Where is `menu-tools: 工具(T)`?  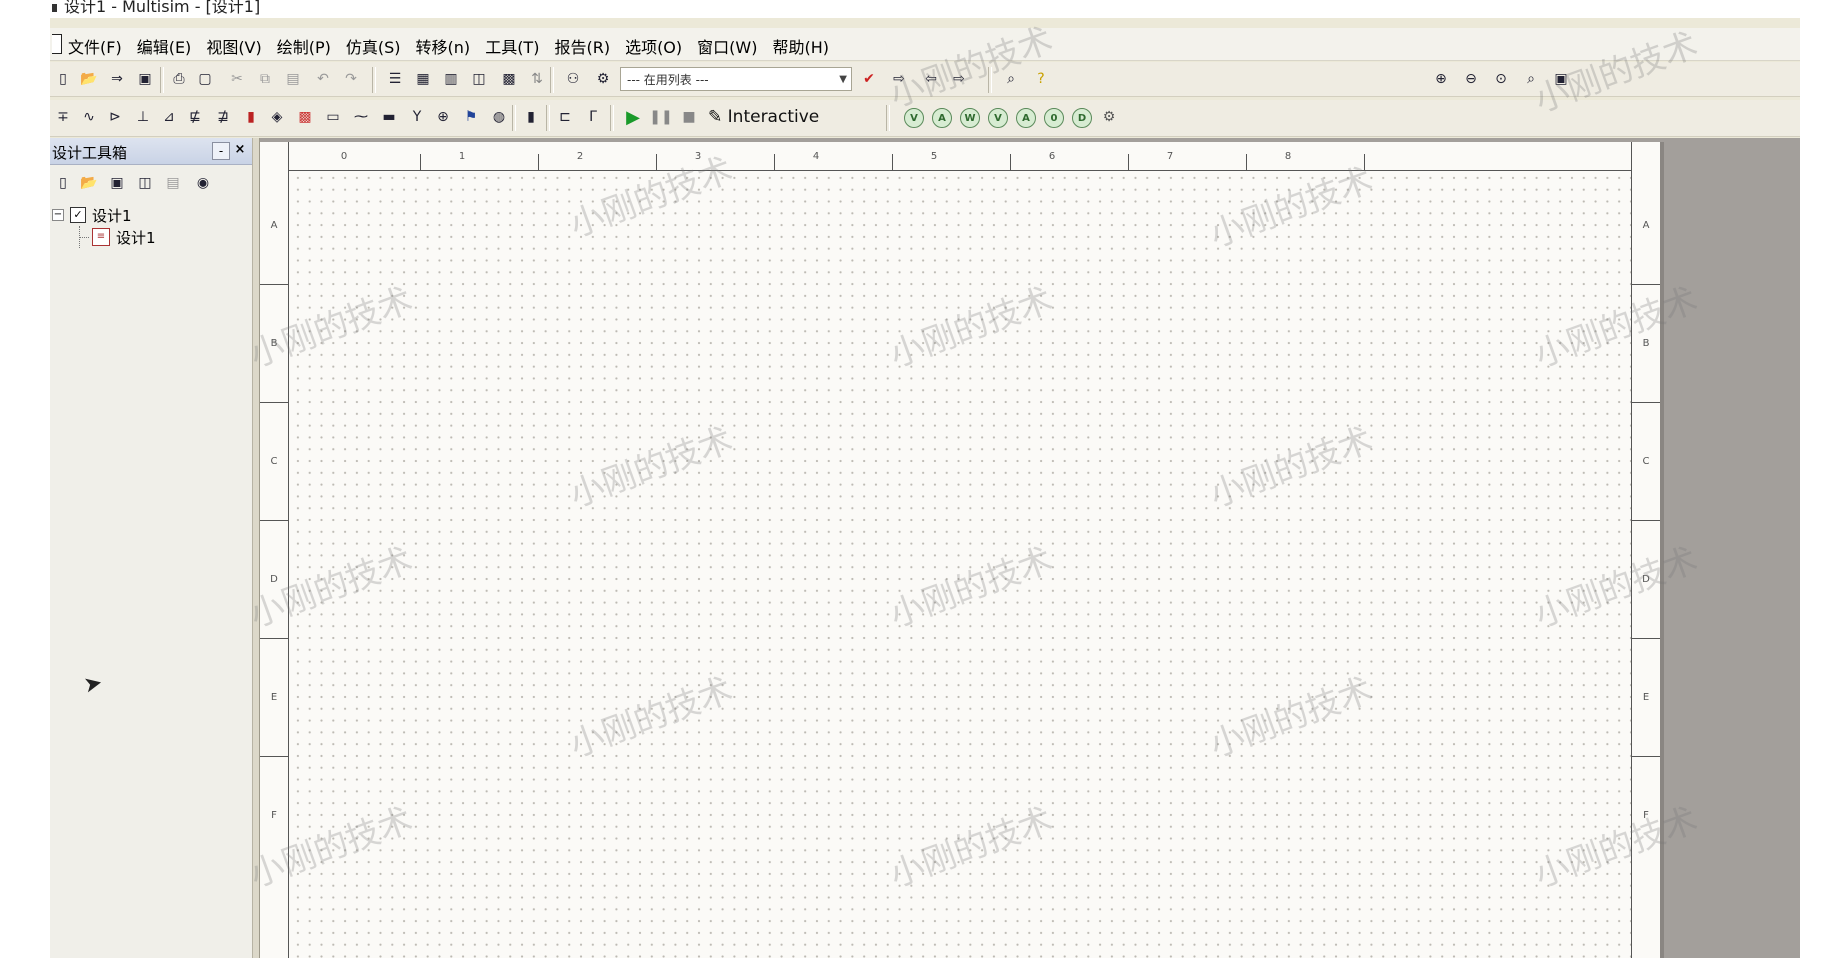 menu-tools: 工具(T) is located at coordinates (512, 46).